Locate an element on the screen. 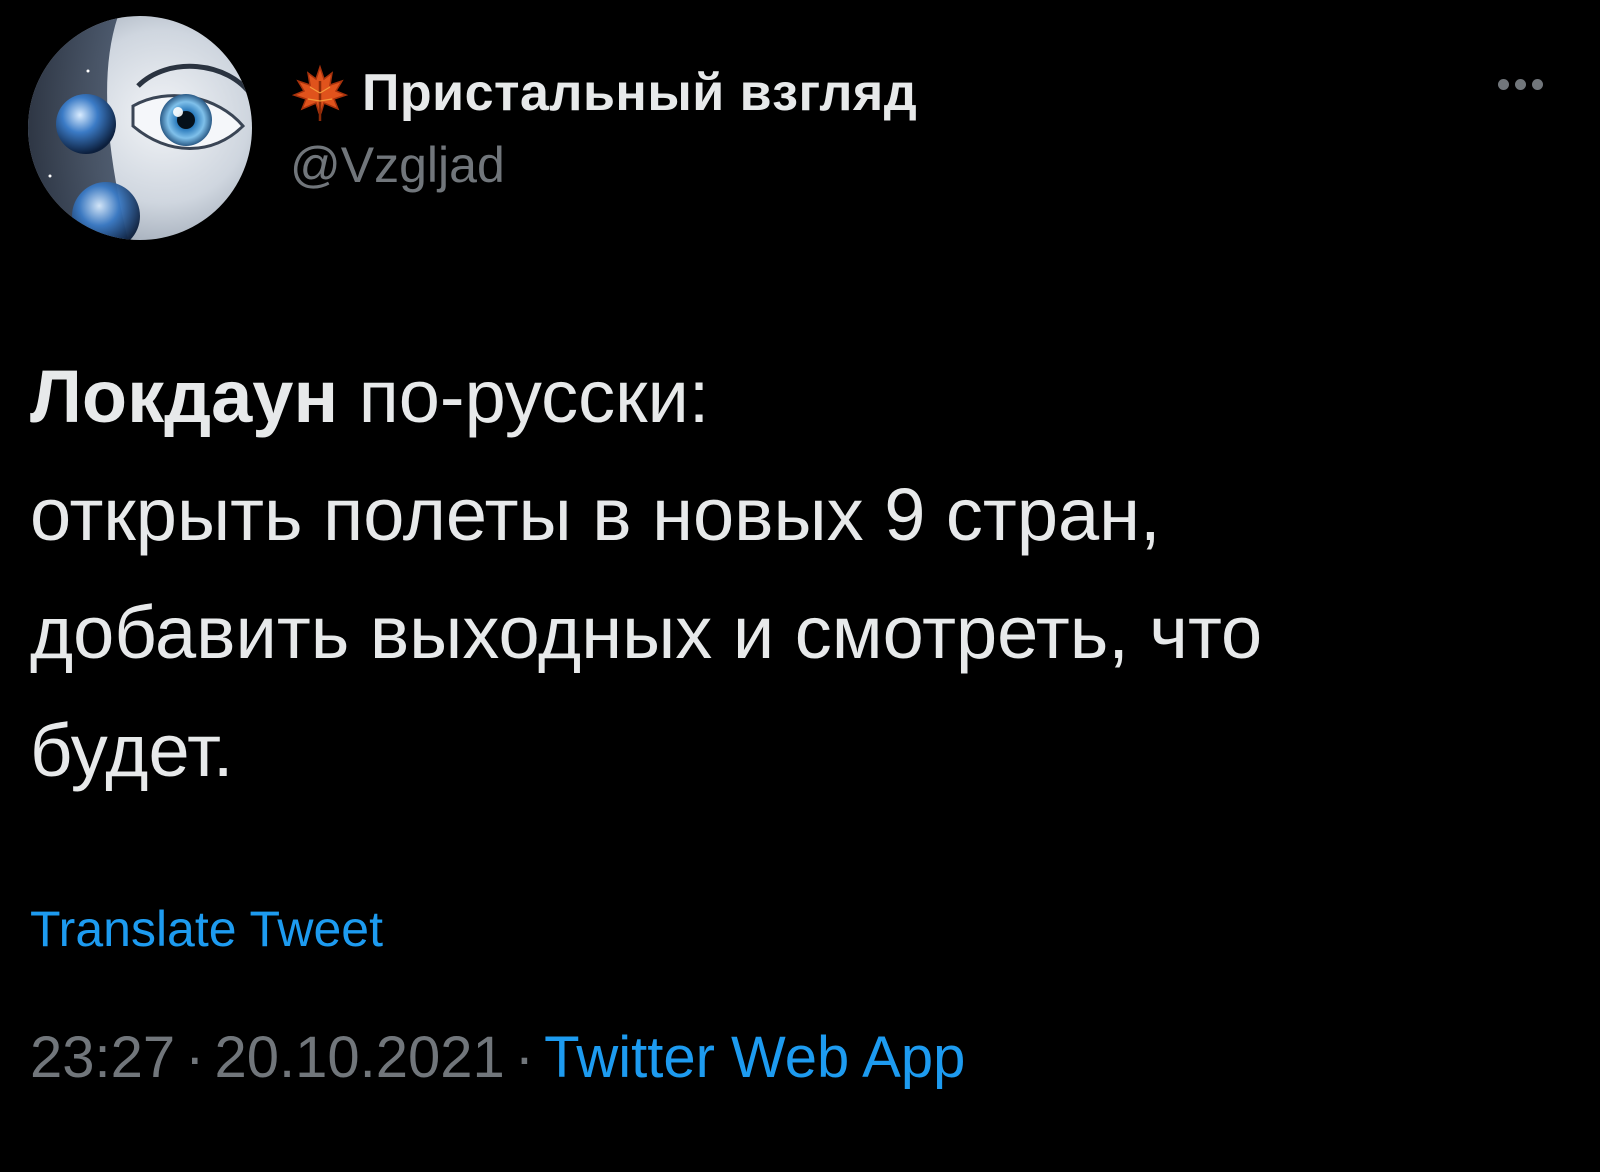  avatar is located at coordinates (140, 128).